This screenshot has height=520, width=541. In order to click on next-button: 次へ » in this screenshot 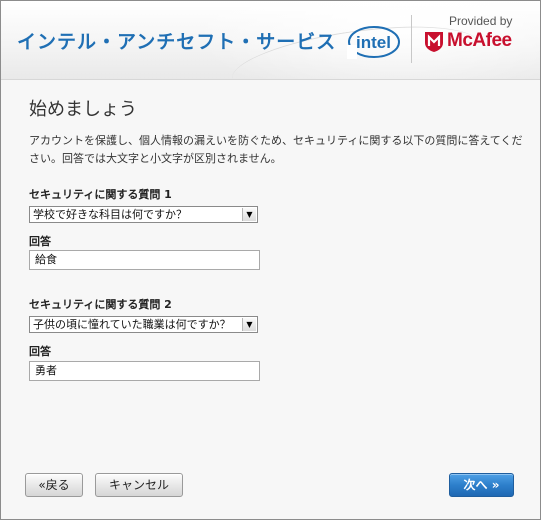, I will do `click(481, 485)`.